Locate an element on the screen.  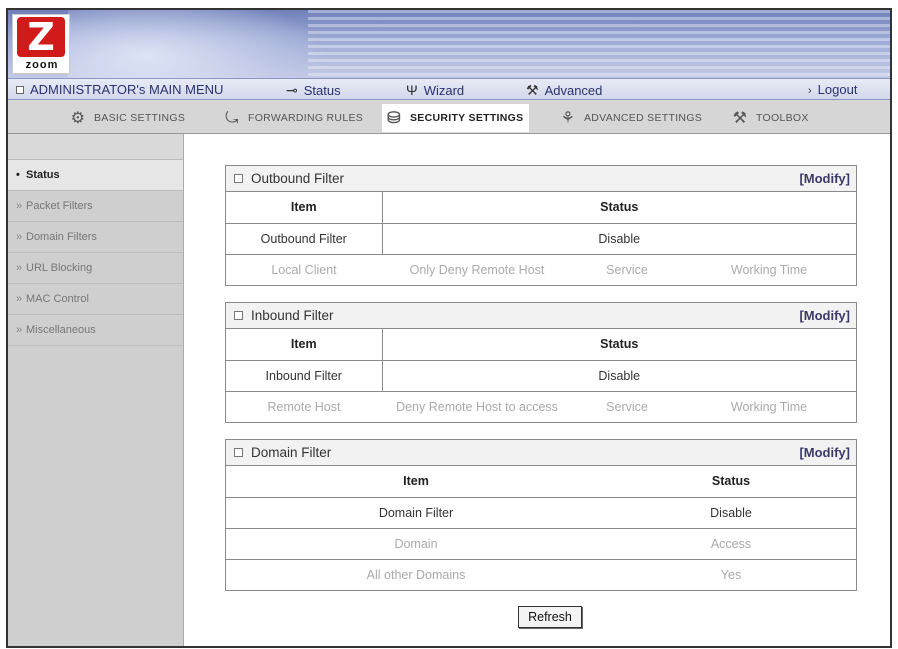
menu-advanced-link: ⚒ Advanced is located at coordinates (564, 90).